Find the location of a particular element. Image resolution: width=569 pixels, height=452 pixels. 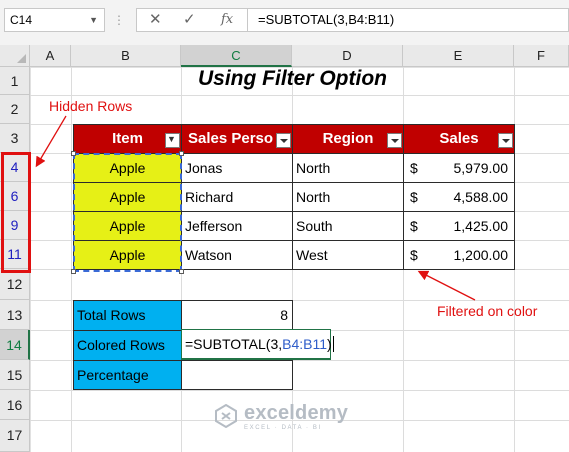

row-header-15: 15 is located at coordinates (15, 375).